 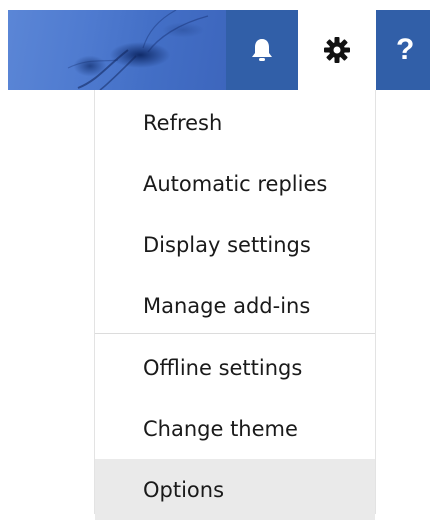 I want to click on menu-item-display-settings: Display settings, so click(x=235, y=244).